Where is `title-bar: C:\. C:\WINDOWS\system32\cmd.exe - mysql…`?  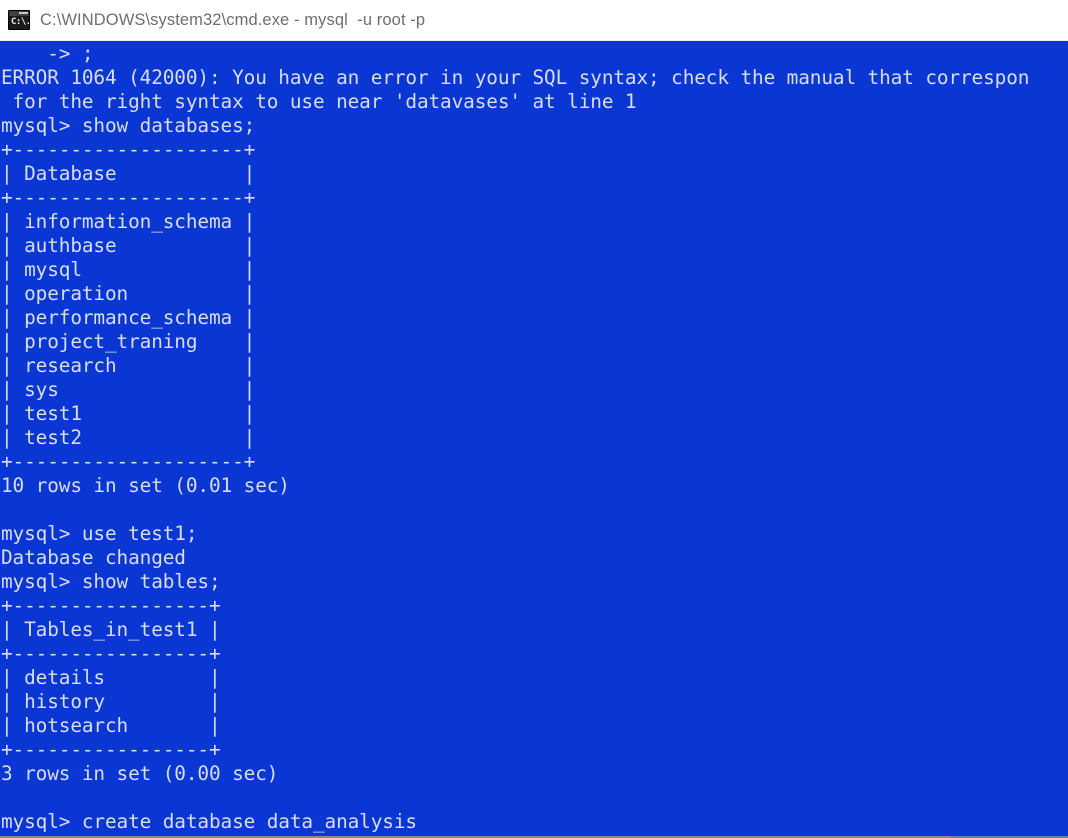
title-bar: C:\. C:\WINDOWS\system32\cmd.exe - mysql… is located at coordinates (534, 20).